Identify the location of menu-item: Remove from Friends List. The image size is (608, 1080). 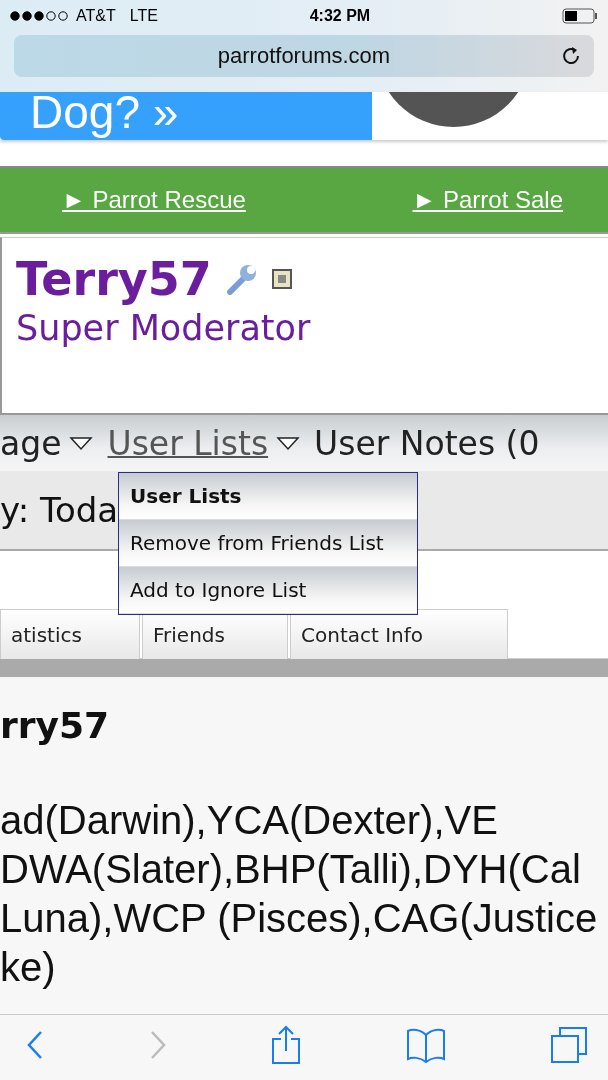
(268, 543).